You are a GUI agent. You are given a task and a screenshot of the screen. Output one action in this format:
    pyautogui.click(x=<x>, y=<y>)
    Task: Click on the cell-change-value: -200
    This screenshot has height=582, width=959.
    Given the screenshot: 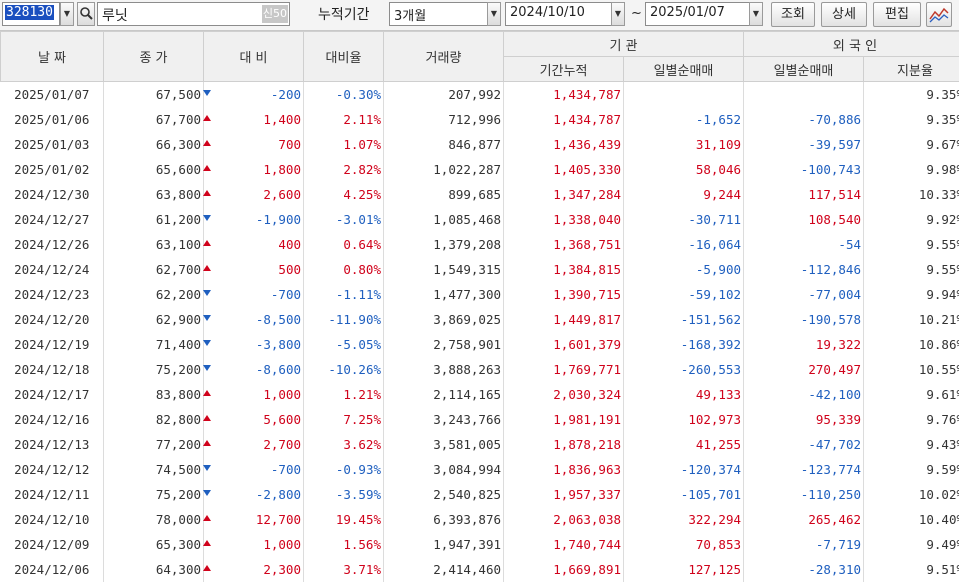 What is the action you would take?
    pyautogui.click(x=285, y=94)
    